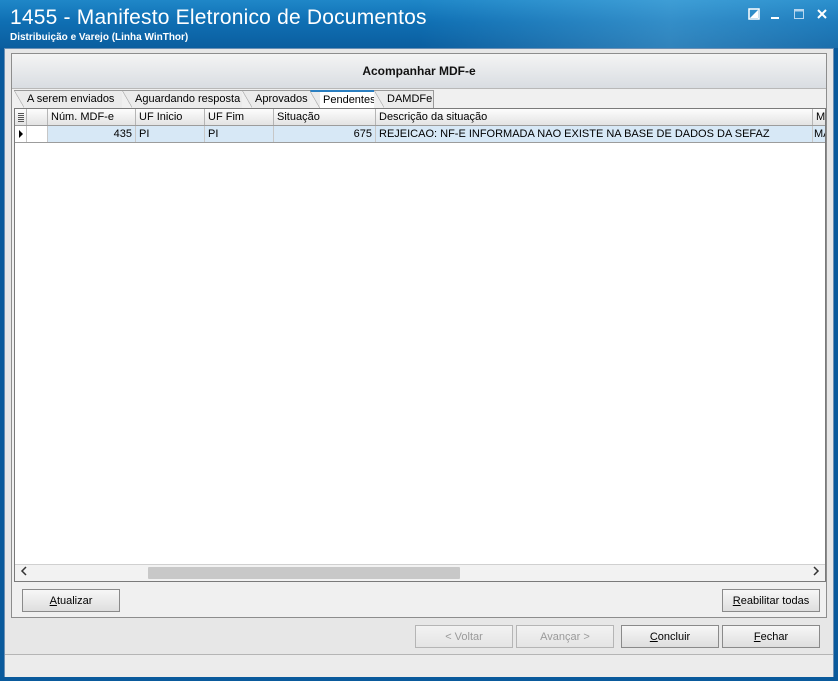 The image size is (838, 681). Describe the element at coordinates (819, 134) in the screenshot. I see `cell-mo: MA` at that location.